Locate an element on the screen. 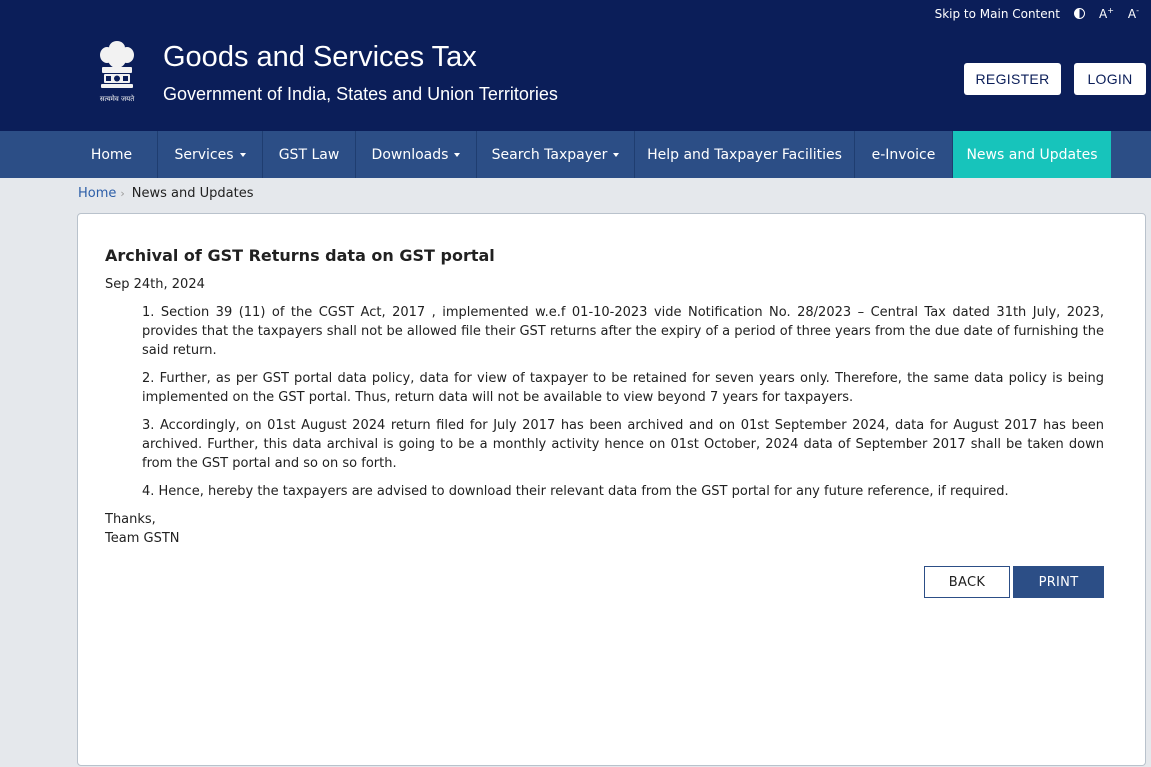 This screenshot has width=1151, height=767. article-closing: Thanks, Team GSTN is located at coordinates (142, 529).